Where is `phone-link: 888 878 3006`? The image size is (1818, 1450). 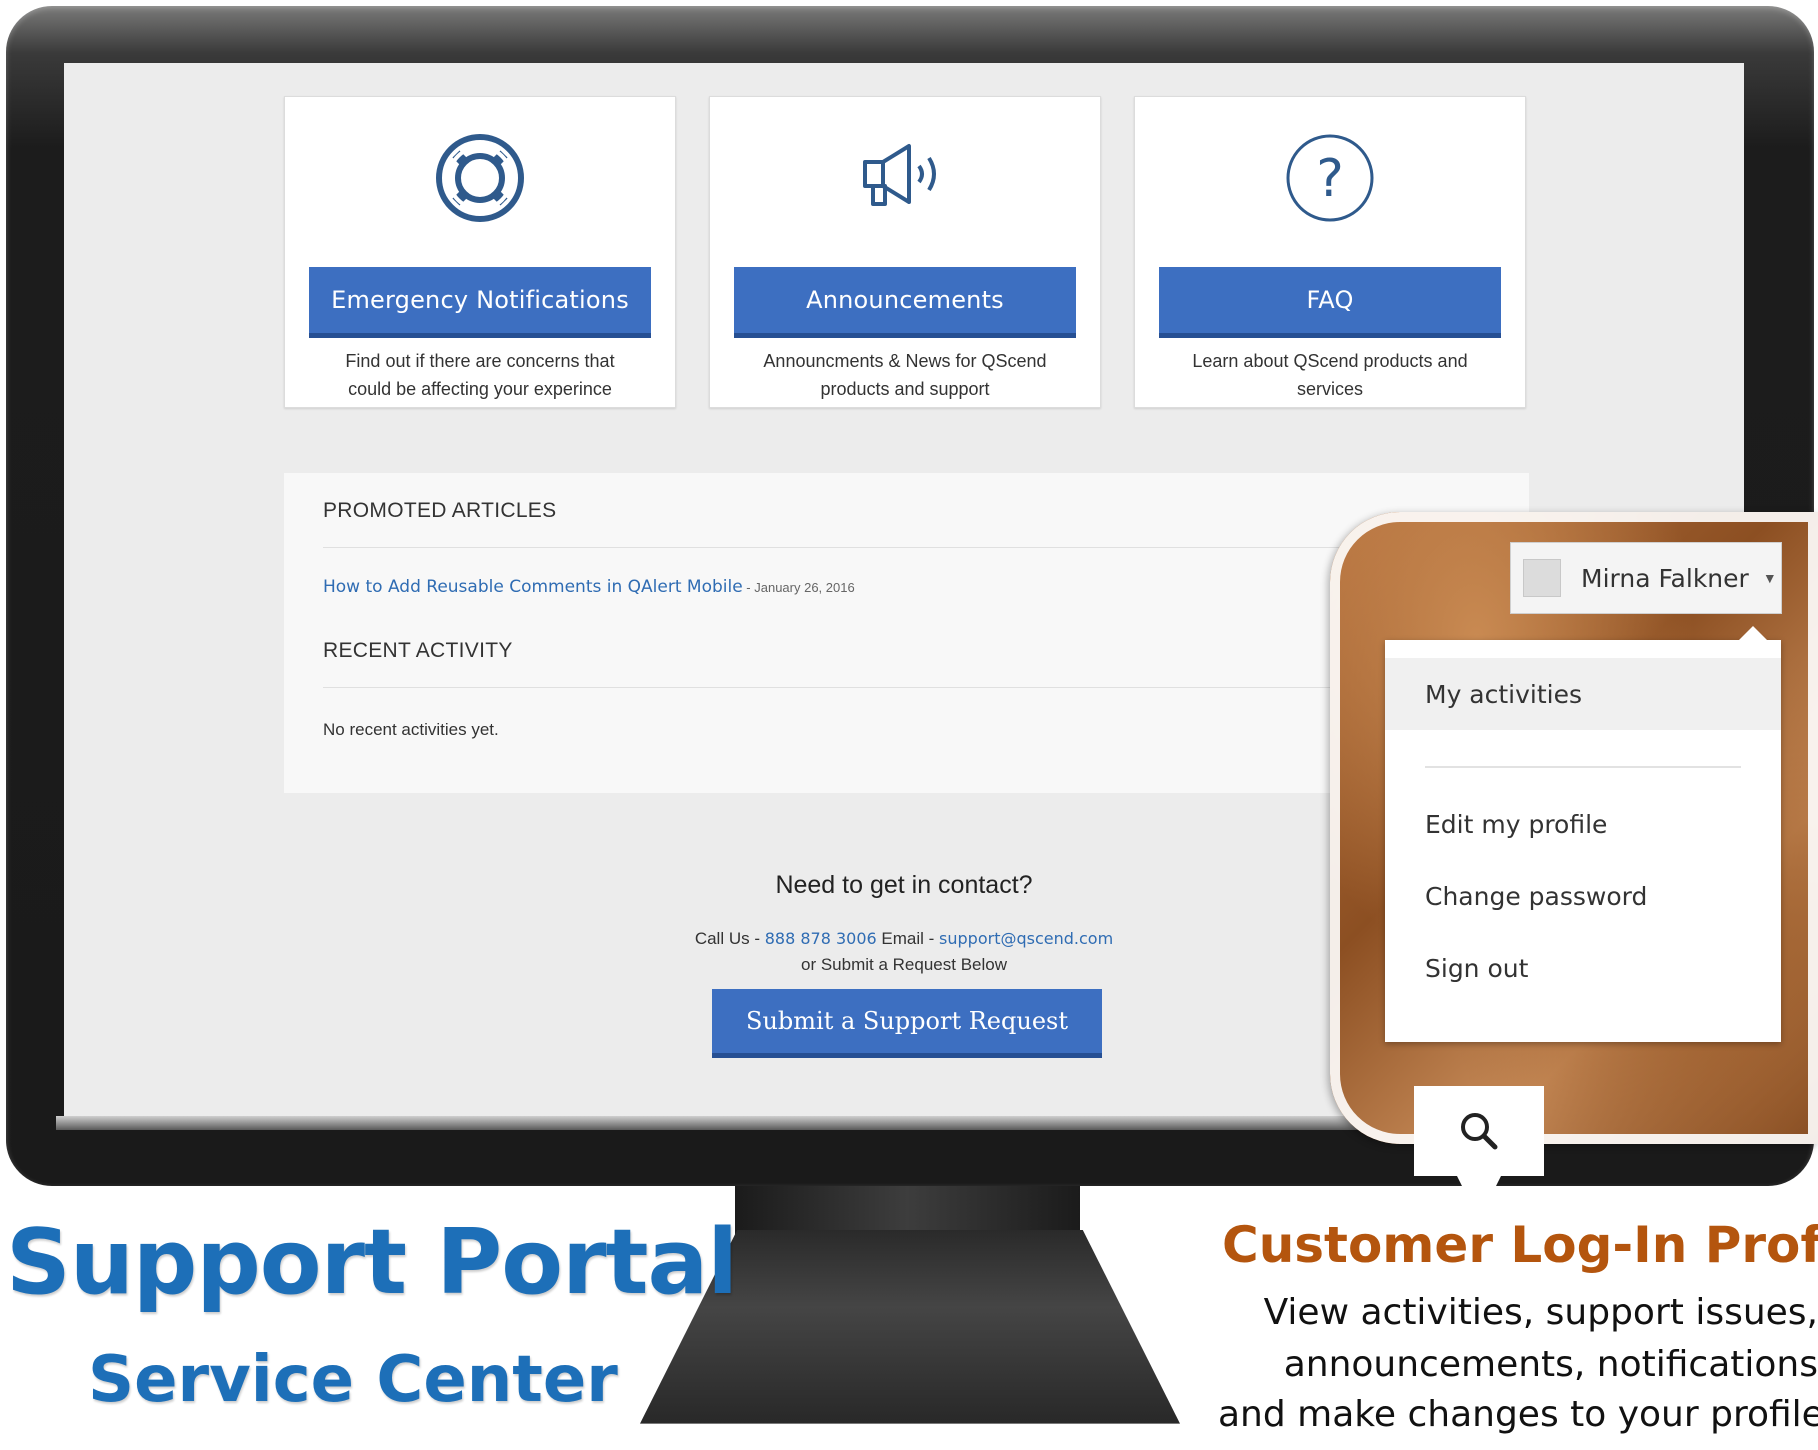
phone-link: 888 878 3006 is located at coordinates (821, 938).